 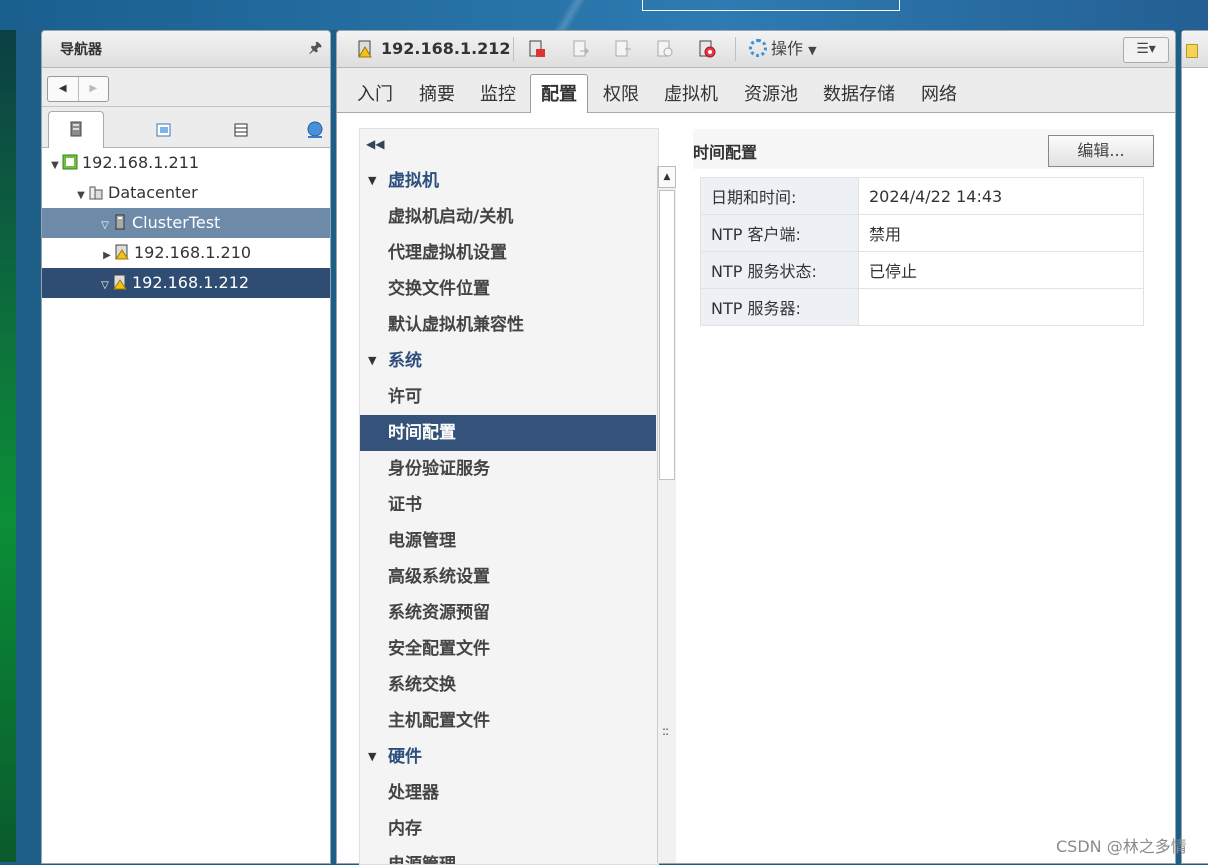 I want to click on menu-item-security-profile: 安全配置文件, so click(x=508, y=649).